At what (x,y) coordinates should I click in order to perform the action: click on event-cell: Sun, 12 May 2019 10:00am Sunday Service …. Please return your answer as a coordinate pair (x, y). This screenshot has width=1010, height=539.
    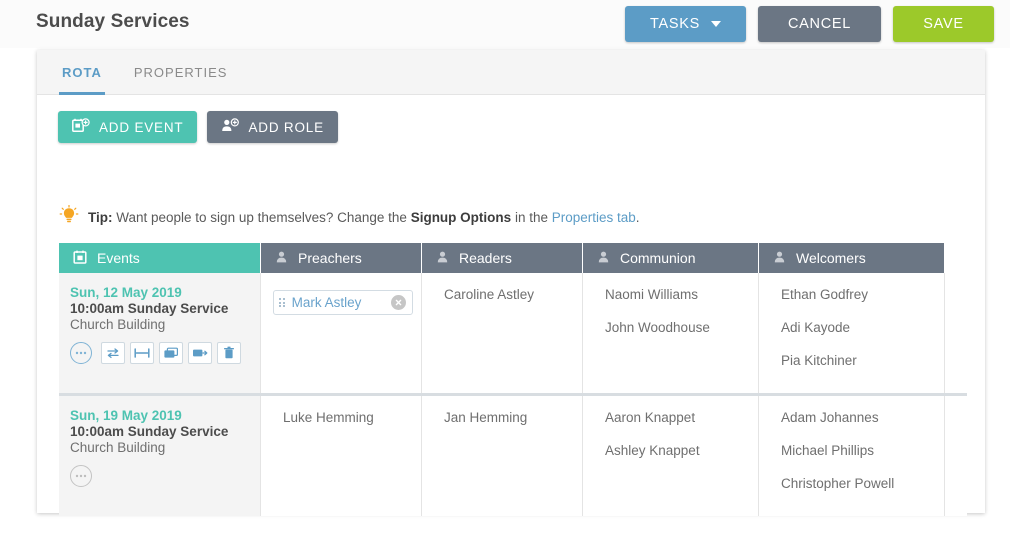
    Looking at the image, I should click on (160, 333).